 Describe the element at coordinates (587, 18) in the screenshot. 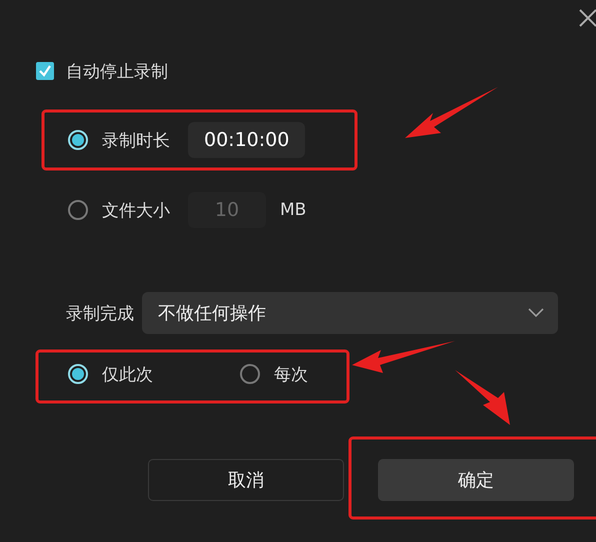

I see `close-icon` at that location.